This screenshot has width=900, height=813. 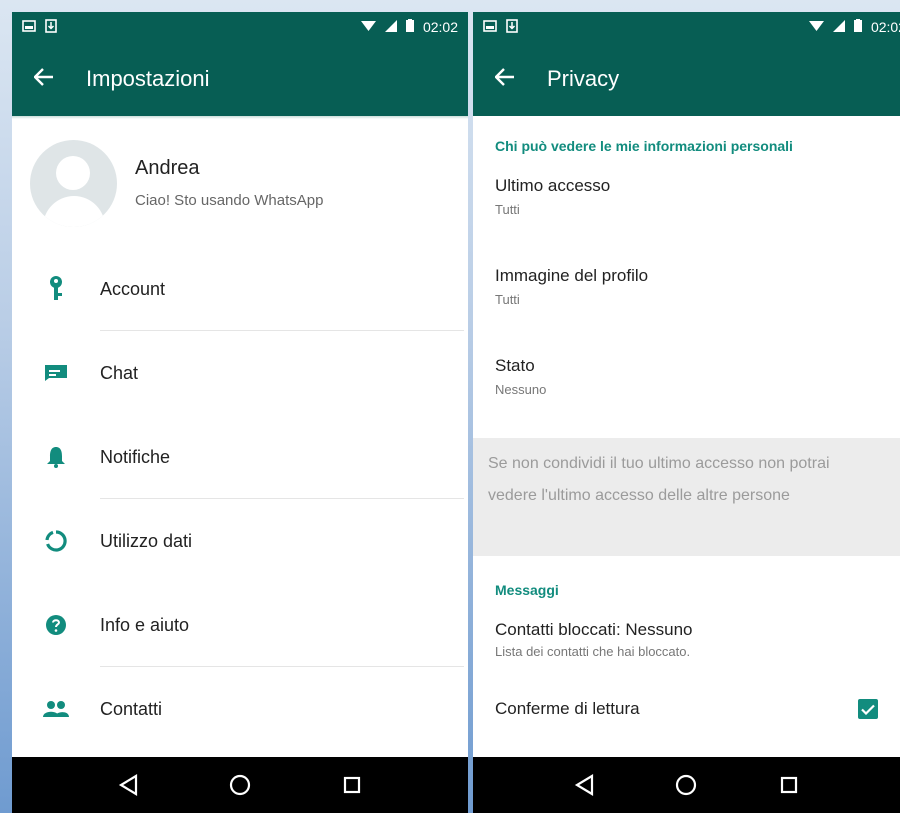 What do you see at coordinates (56, 541) in the screenshot?
I see `data-usage-icon` at bounding box center [56, 541].